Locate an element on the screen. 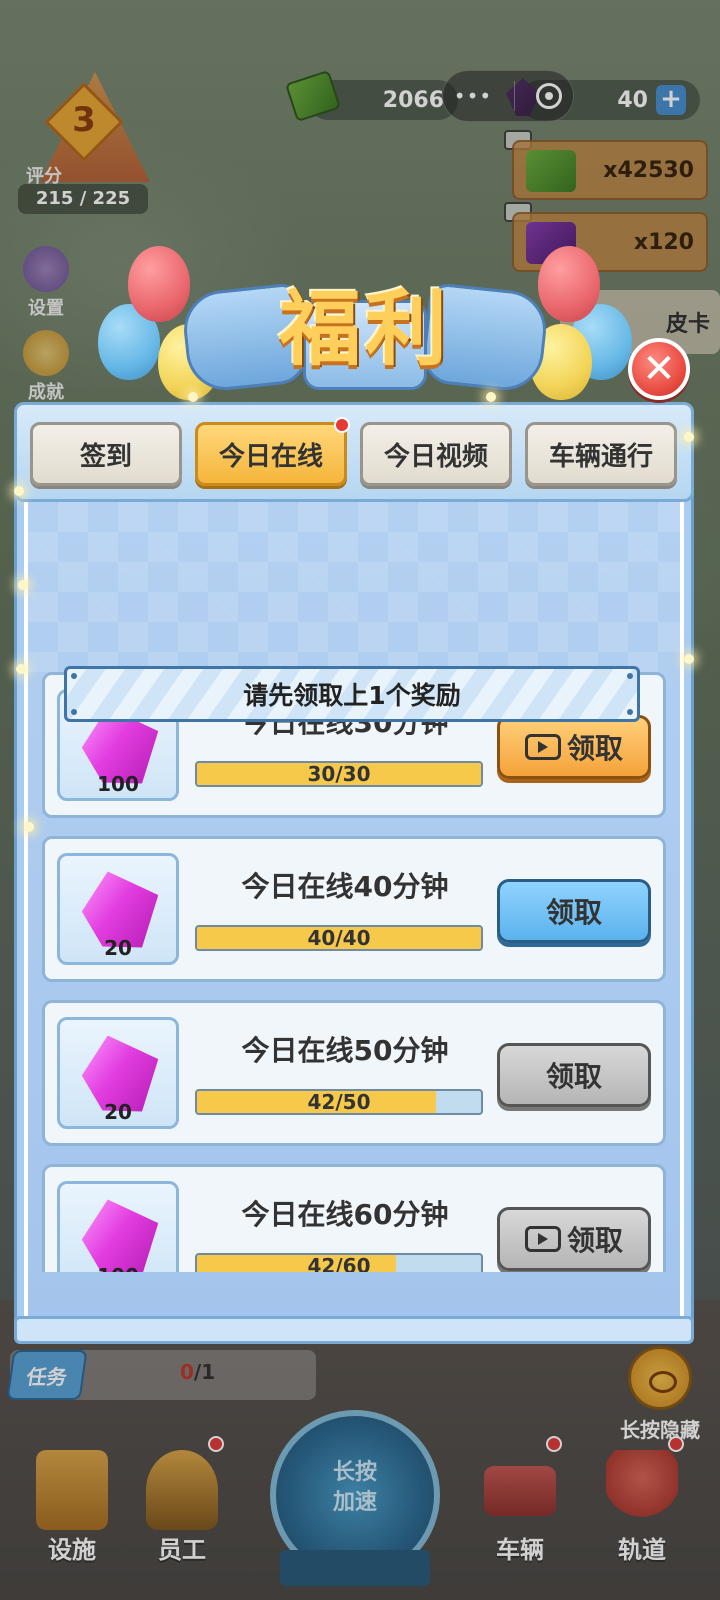 The image size is (720, 1600). modal-pattern is located at coordinates (354, 587).